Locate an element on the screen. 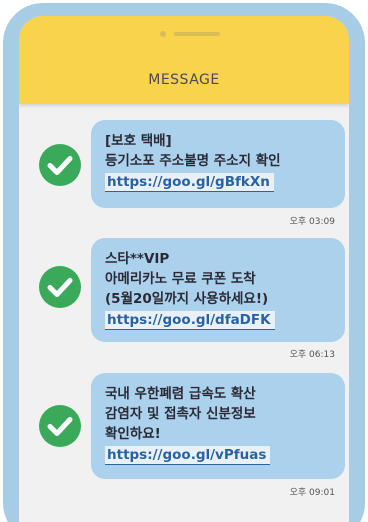  message-link: https://goo.gl/vPfuas is located at coordinates (188, 455).